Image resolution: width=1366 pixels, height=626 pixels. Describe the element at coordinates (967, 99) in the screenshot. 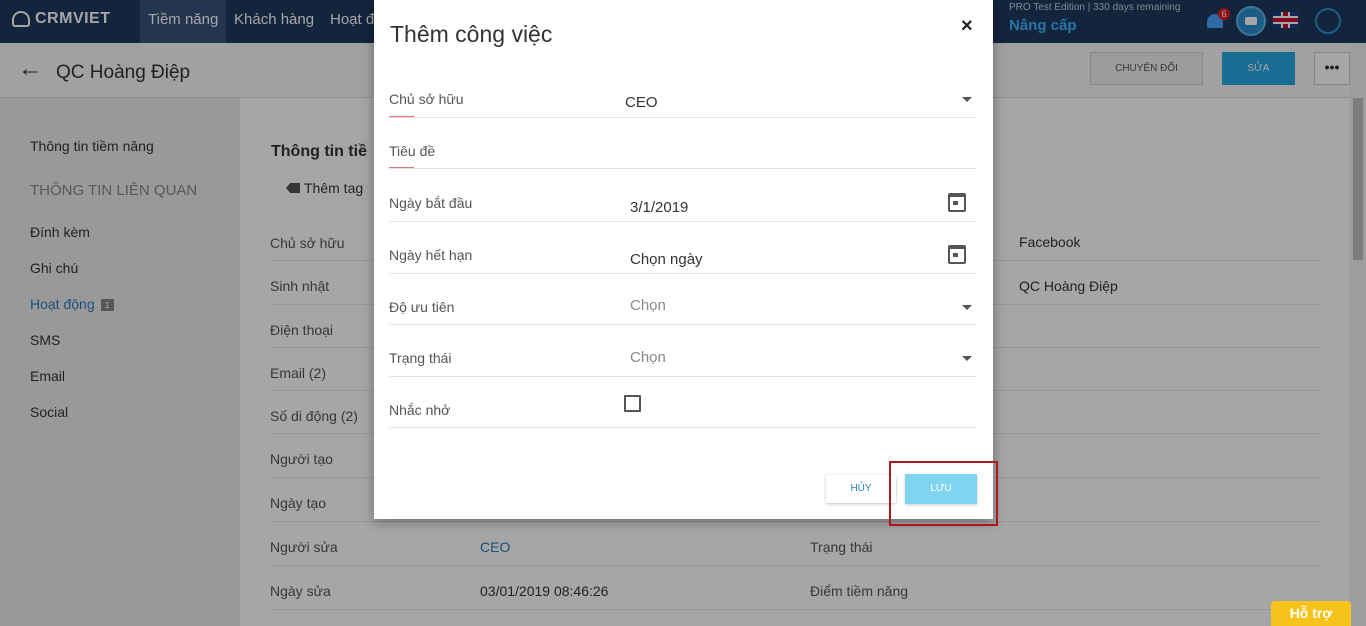

I see `owner-dropdown-icon` at that location.